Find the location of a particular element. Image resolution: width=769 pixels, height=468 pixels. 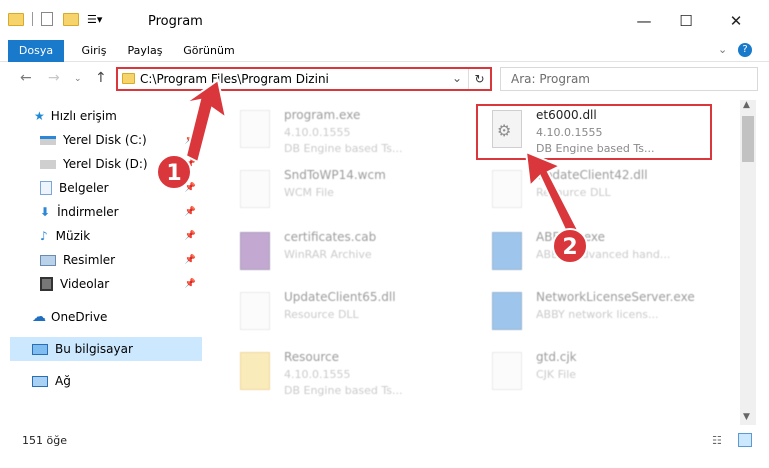

properties-icon is located at coordinates (47, 19).